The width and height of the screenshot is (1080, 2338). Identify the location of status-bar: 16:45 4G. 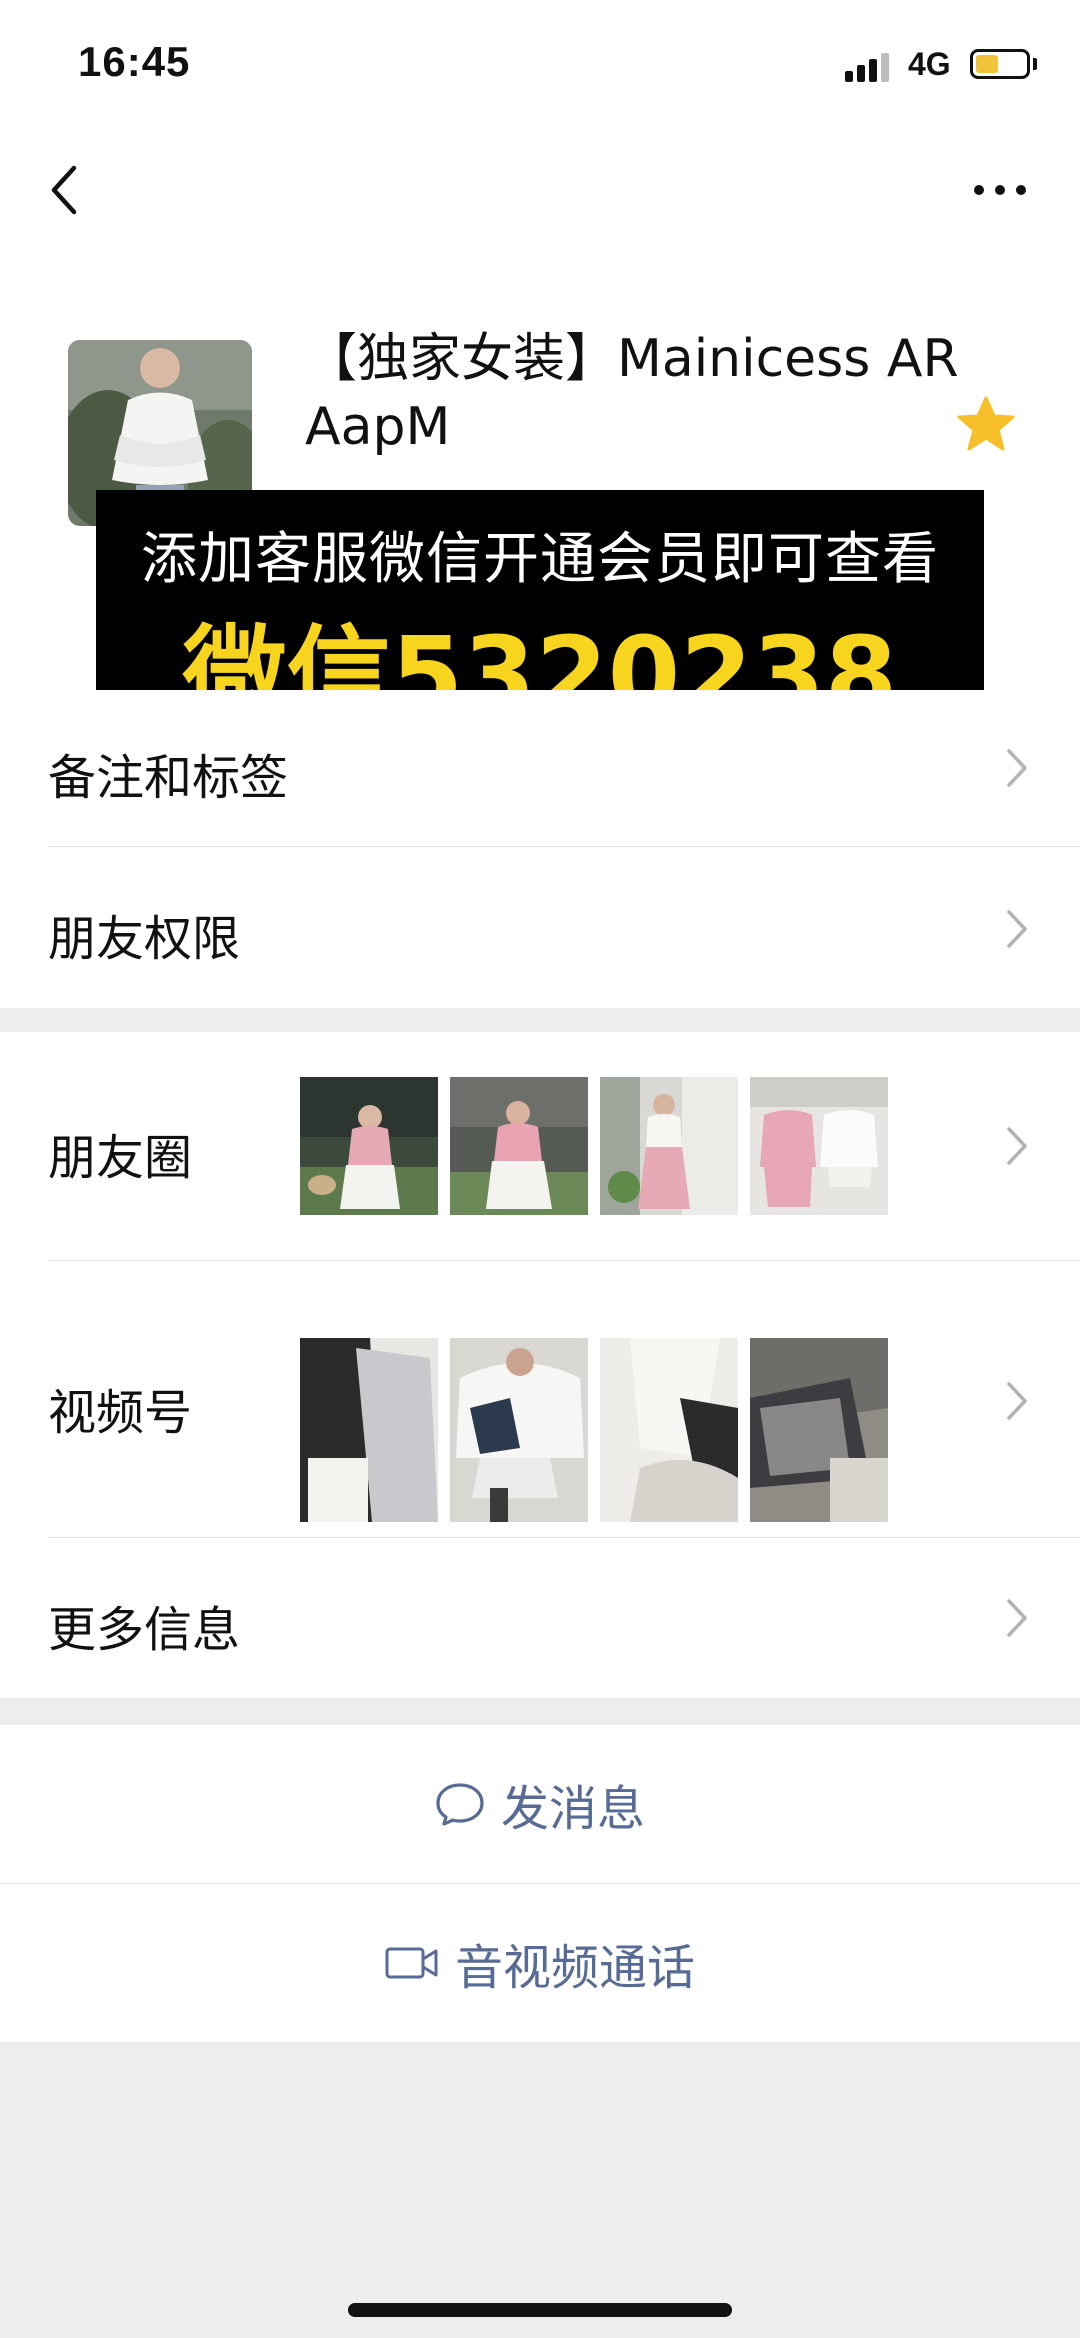
(540, 65).